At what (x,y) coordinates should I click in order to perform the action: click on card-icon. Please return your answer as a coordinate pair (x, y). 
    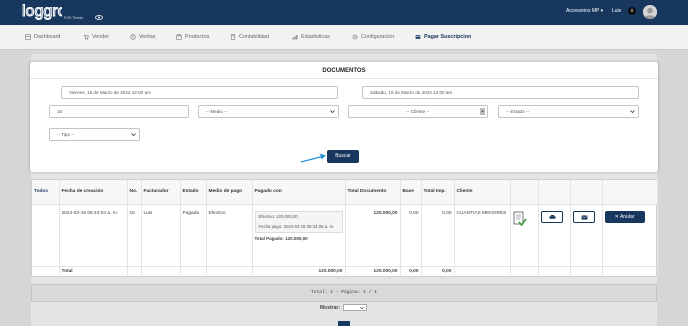
    Looking at the image, I should click on (418, 37).